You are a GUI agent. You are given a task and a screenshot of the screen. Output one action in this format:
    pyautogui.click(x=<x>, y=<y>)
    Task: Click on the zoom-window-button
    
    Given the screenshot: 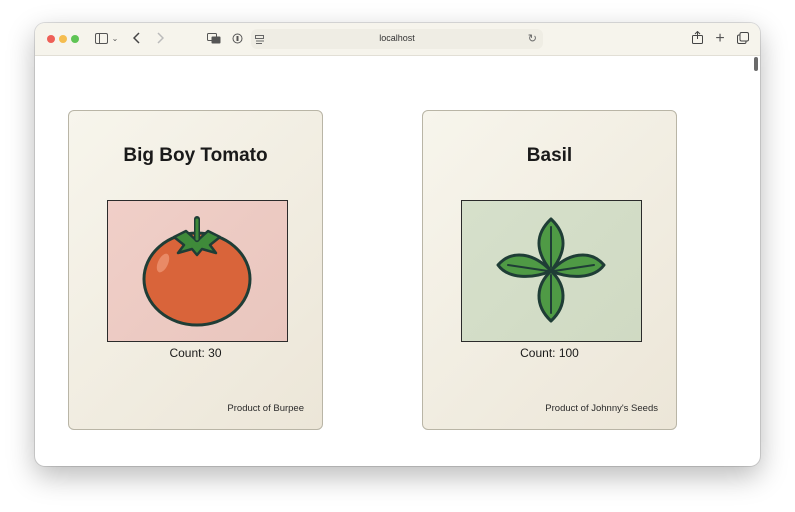 What is the action you would take?
    pyautogui.click(x=75, y=39)
    